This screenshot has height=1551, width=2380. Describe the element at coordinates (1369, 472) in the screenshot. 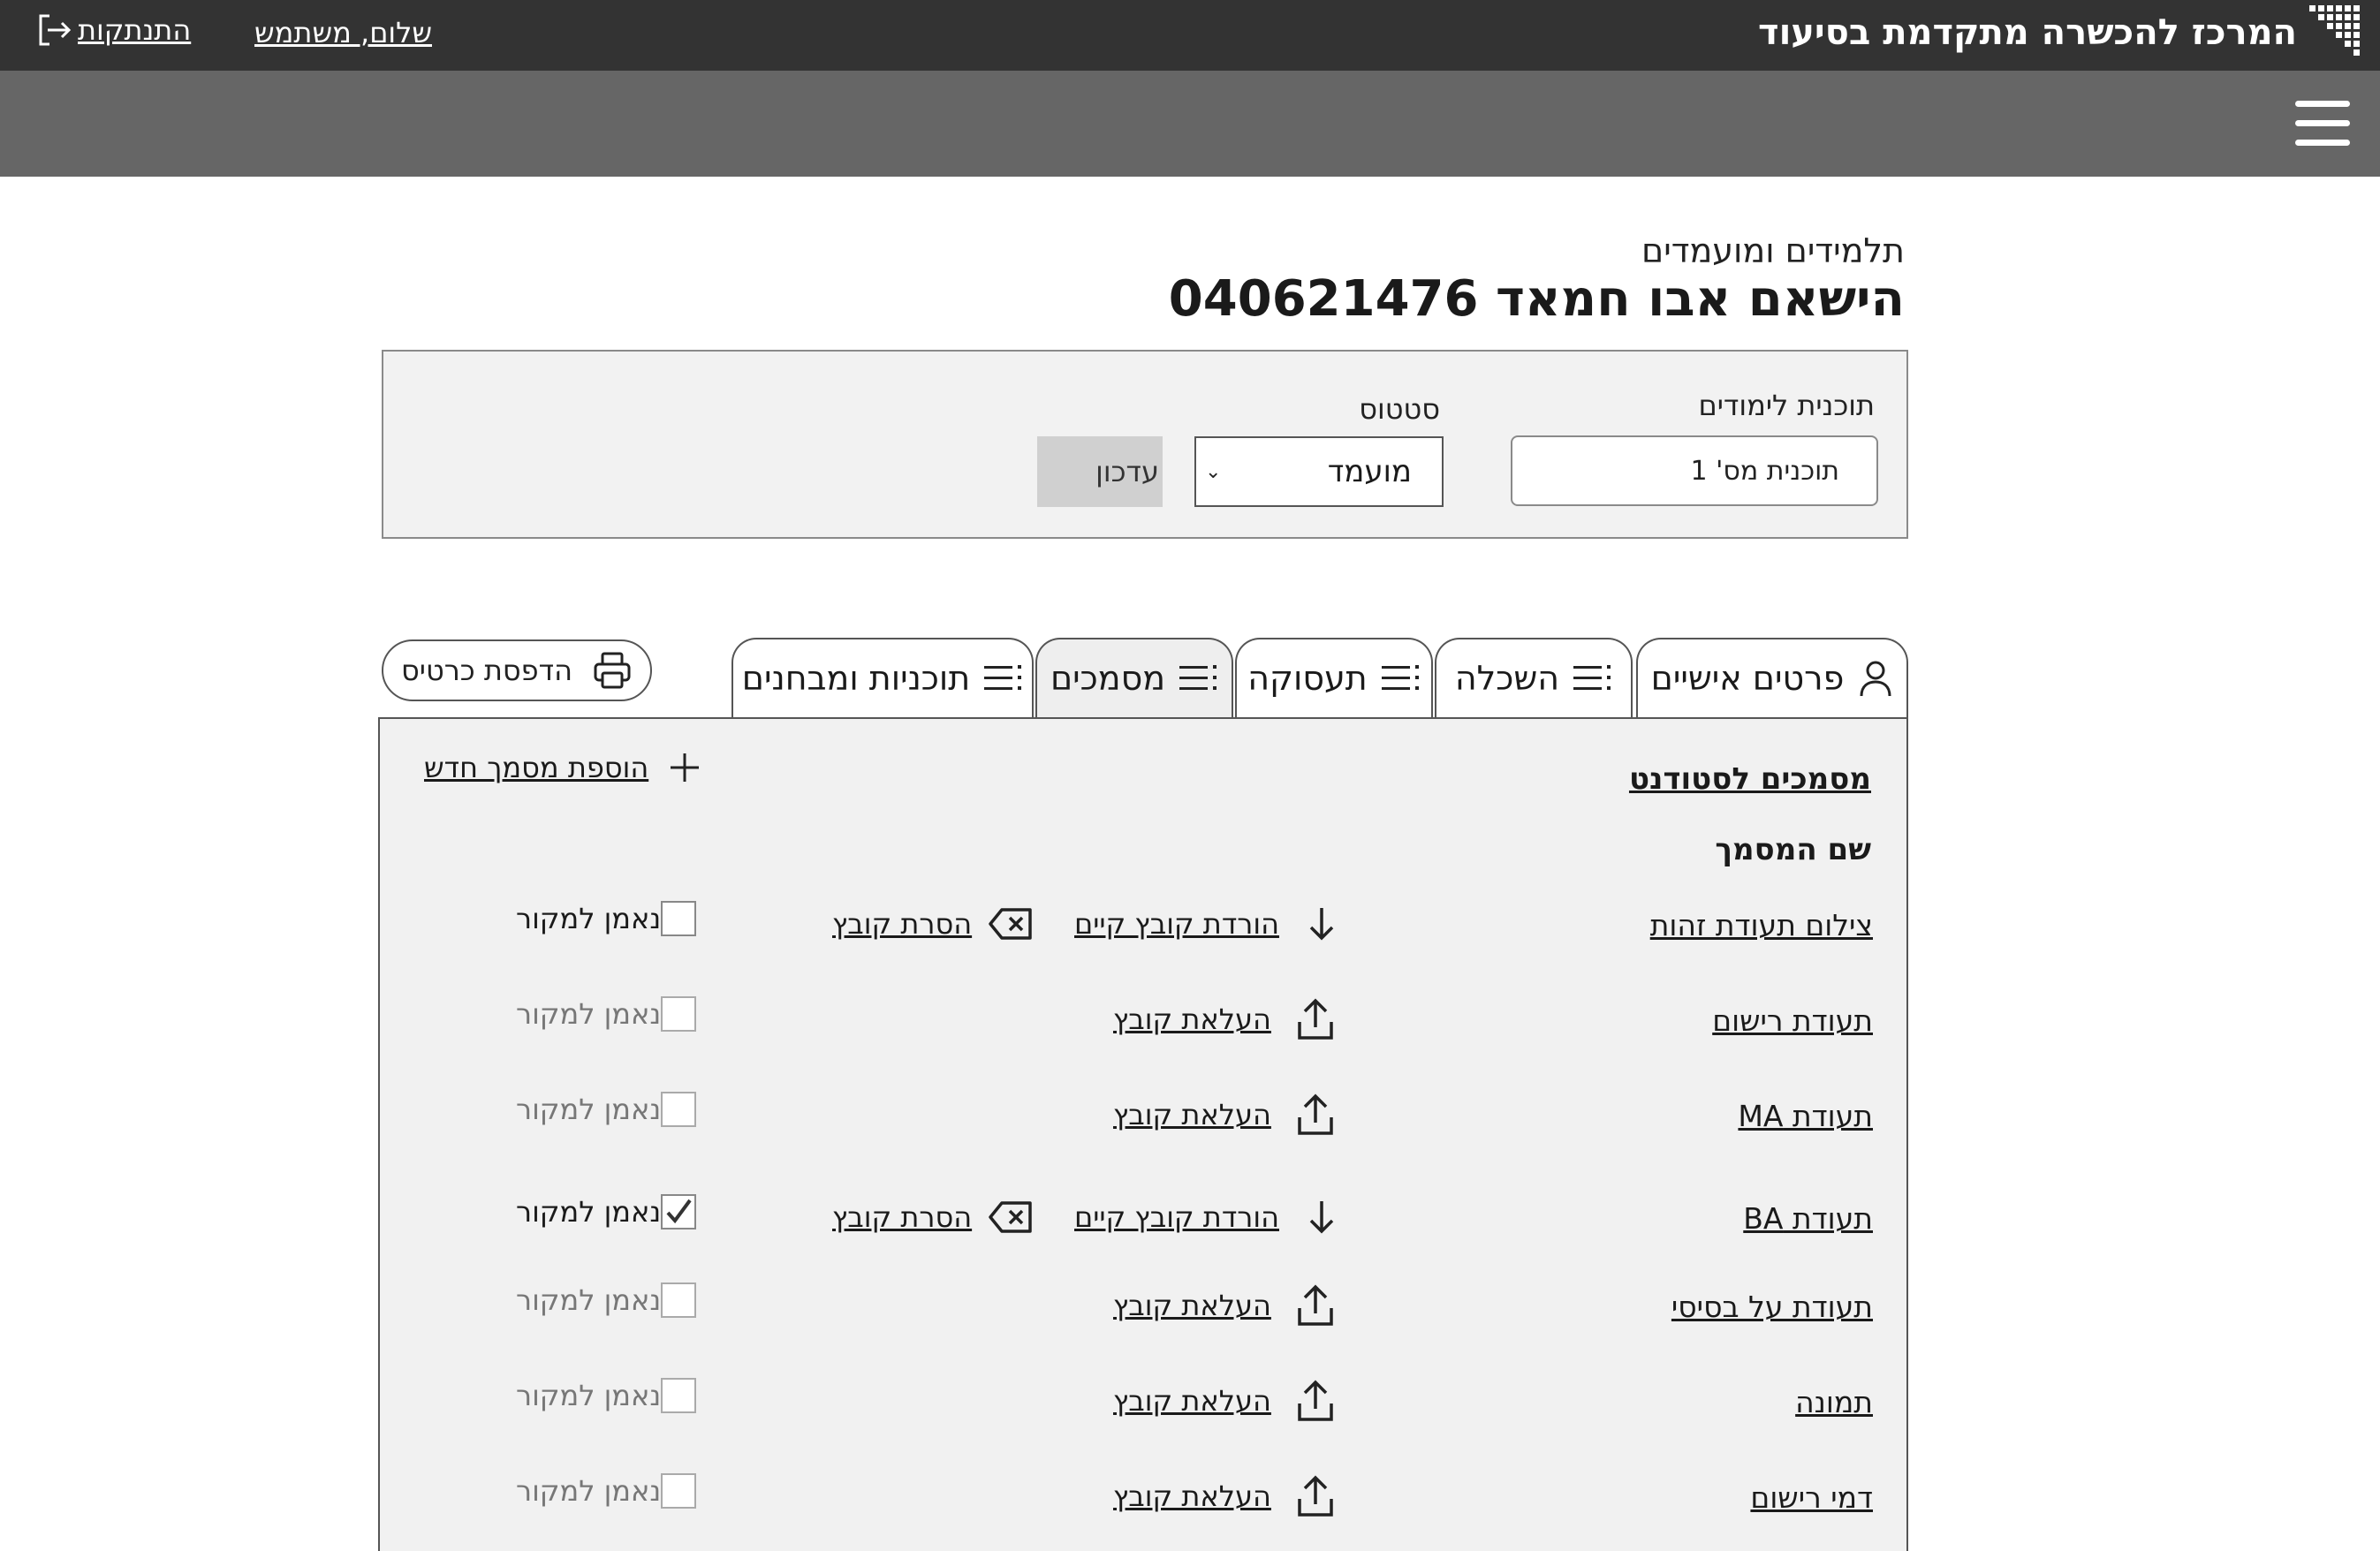

I see `status-value: מועמד` at that location.